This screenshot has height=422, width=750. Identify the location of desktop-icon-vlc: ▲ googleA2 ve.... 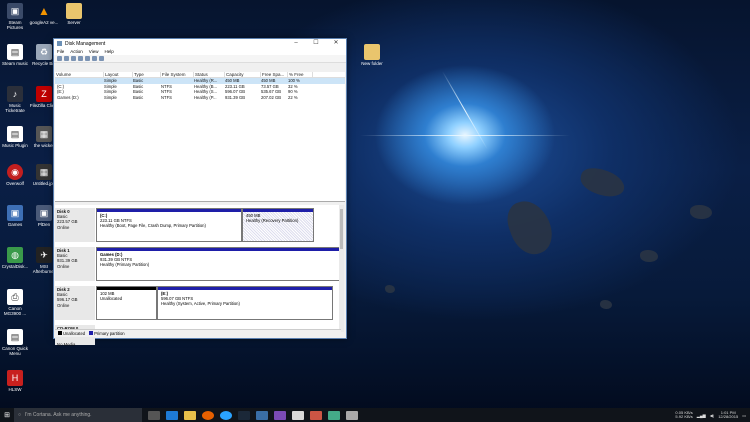
(44, 14).